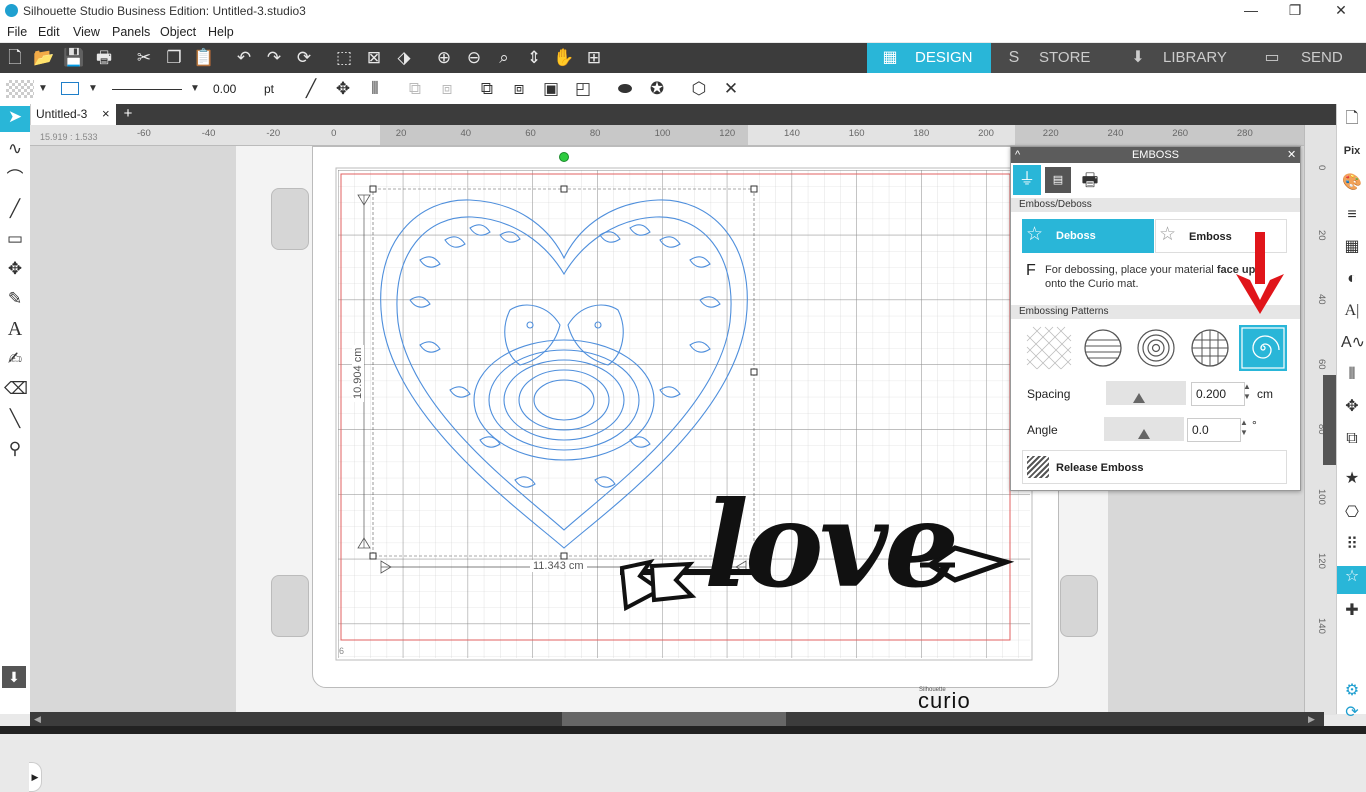 Image resolution: width=1366 pixels, height=792 pixels. What do you see at coordinates (1260, 273) in the screenshot?
I see `red-annotation-arrow-icon` at bounding box center [1260, 273].